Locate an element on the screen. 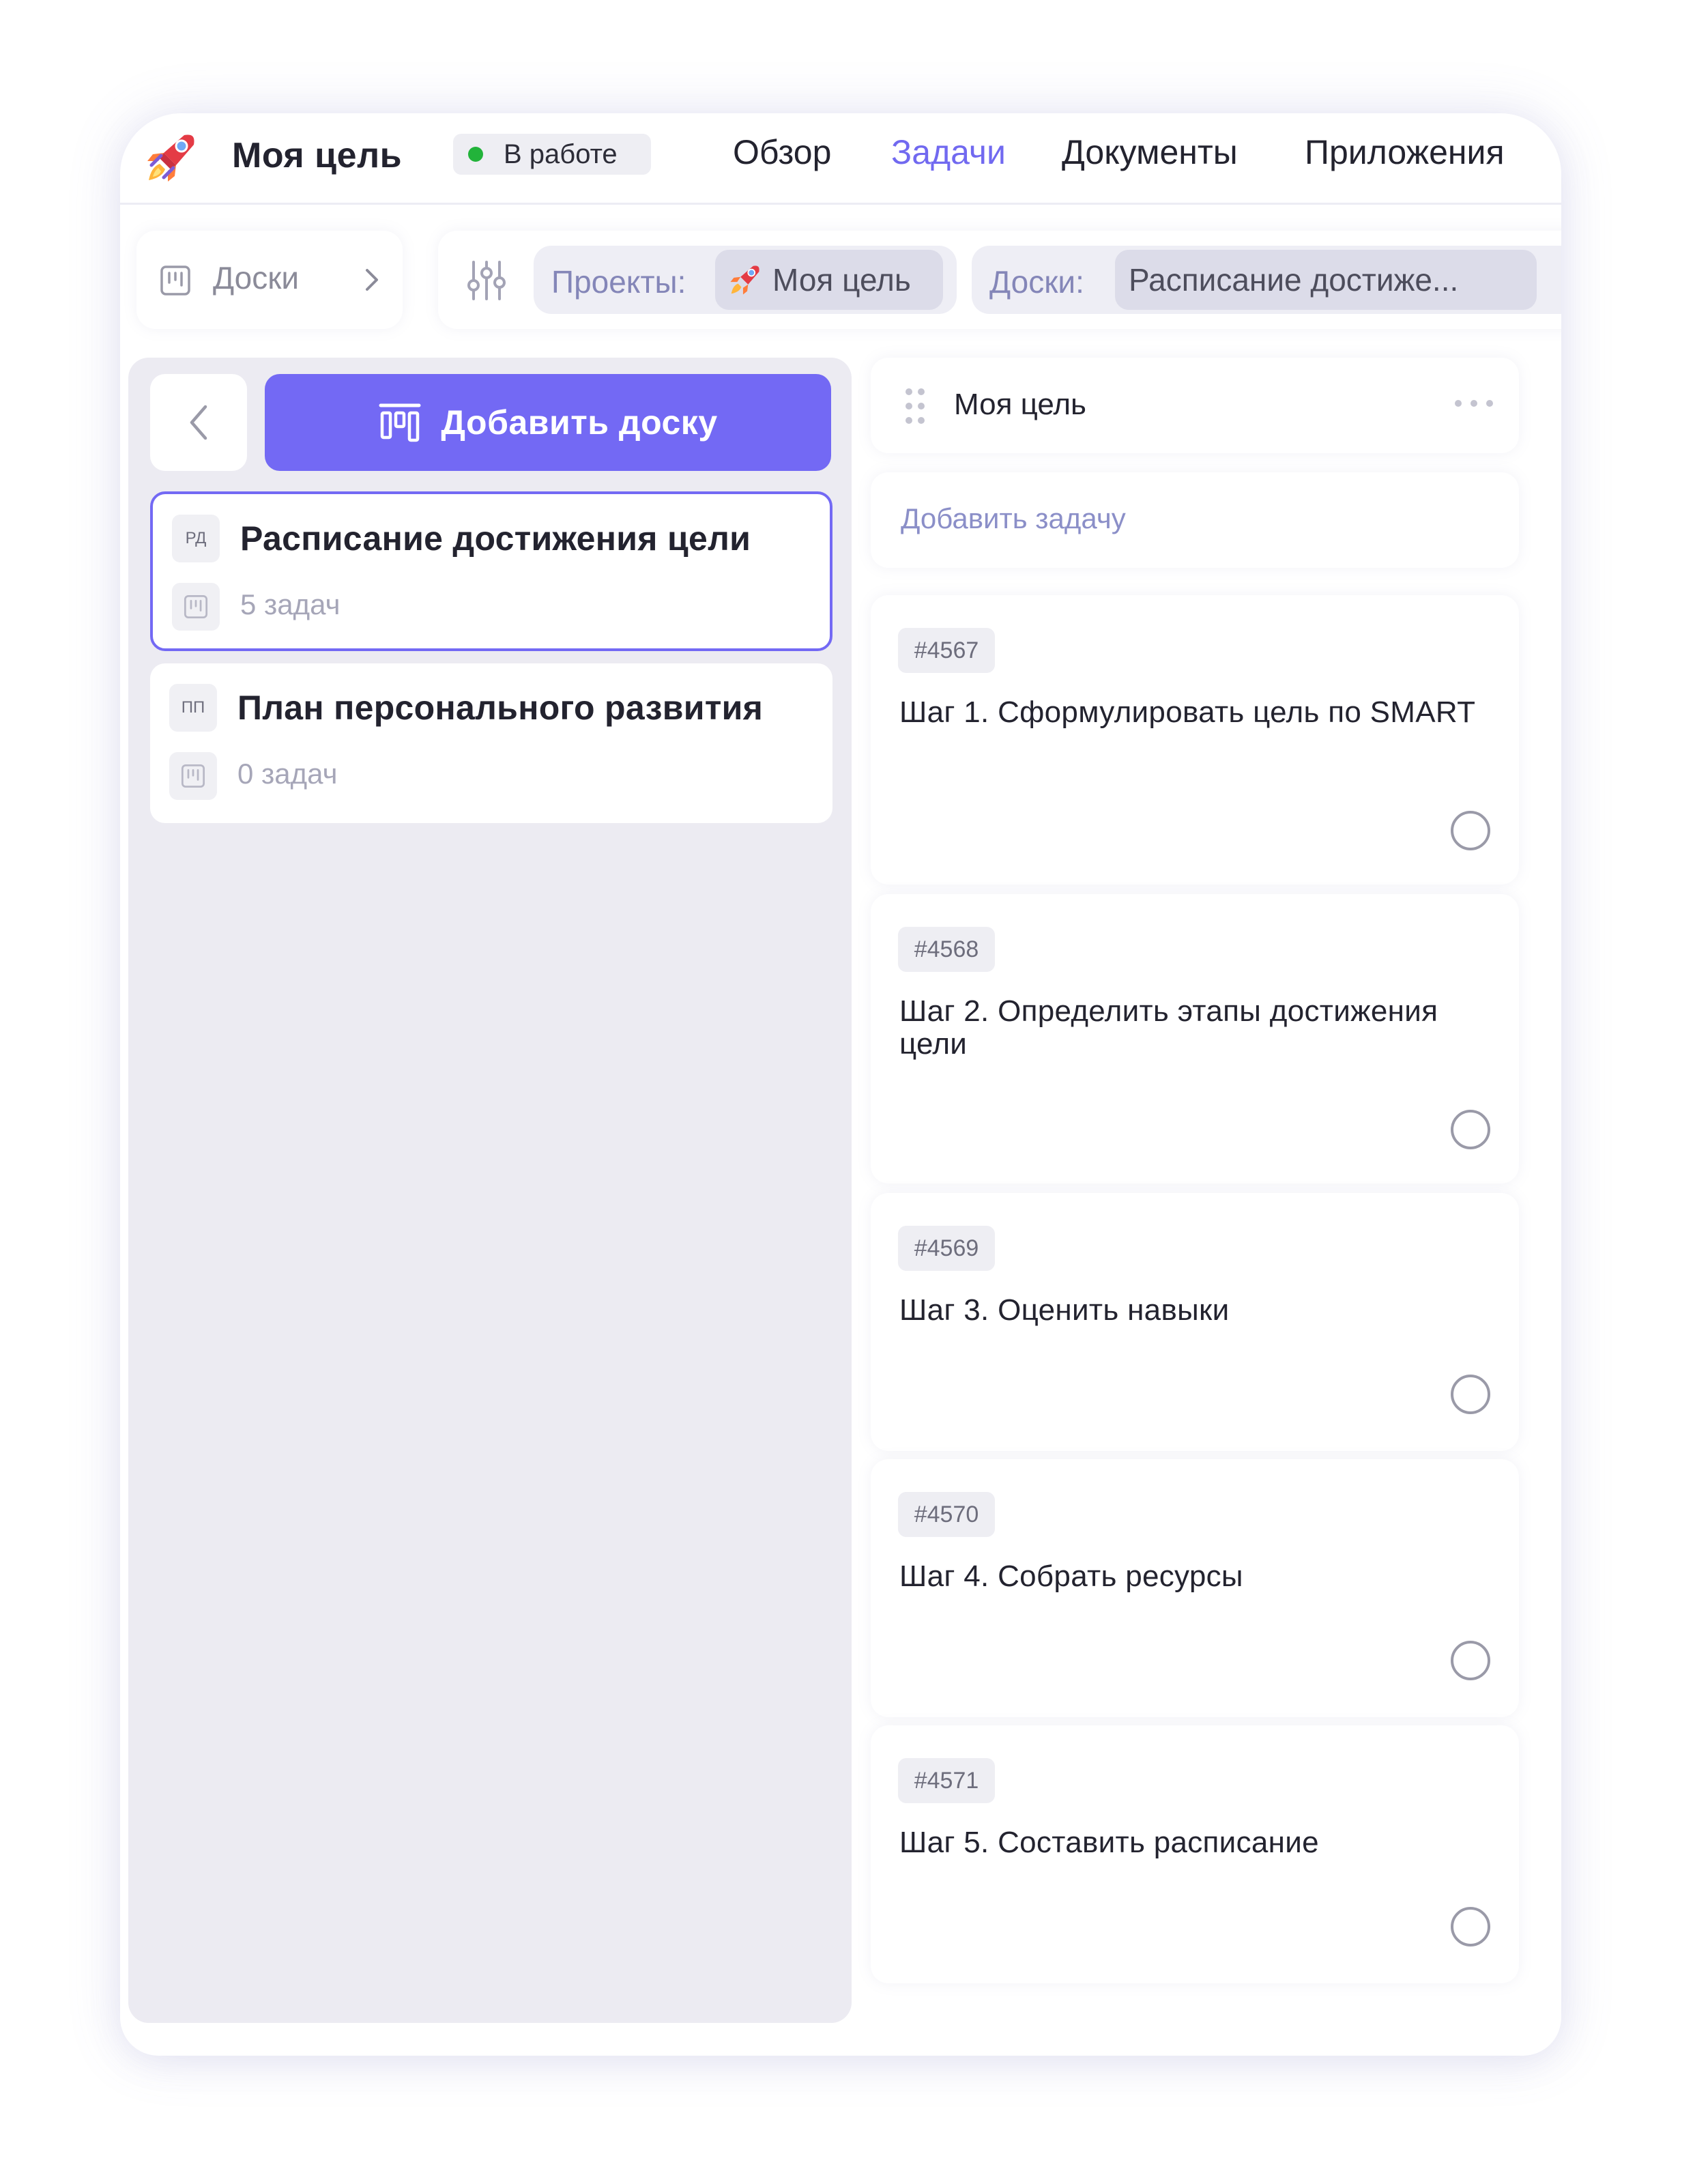 This screenshot has height=2184, width=1695. tab-documents: Документы is located at coordinates (1150, 156).